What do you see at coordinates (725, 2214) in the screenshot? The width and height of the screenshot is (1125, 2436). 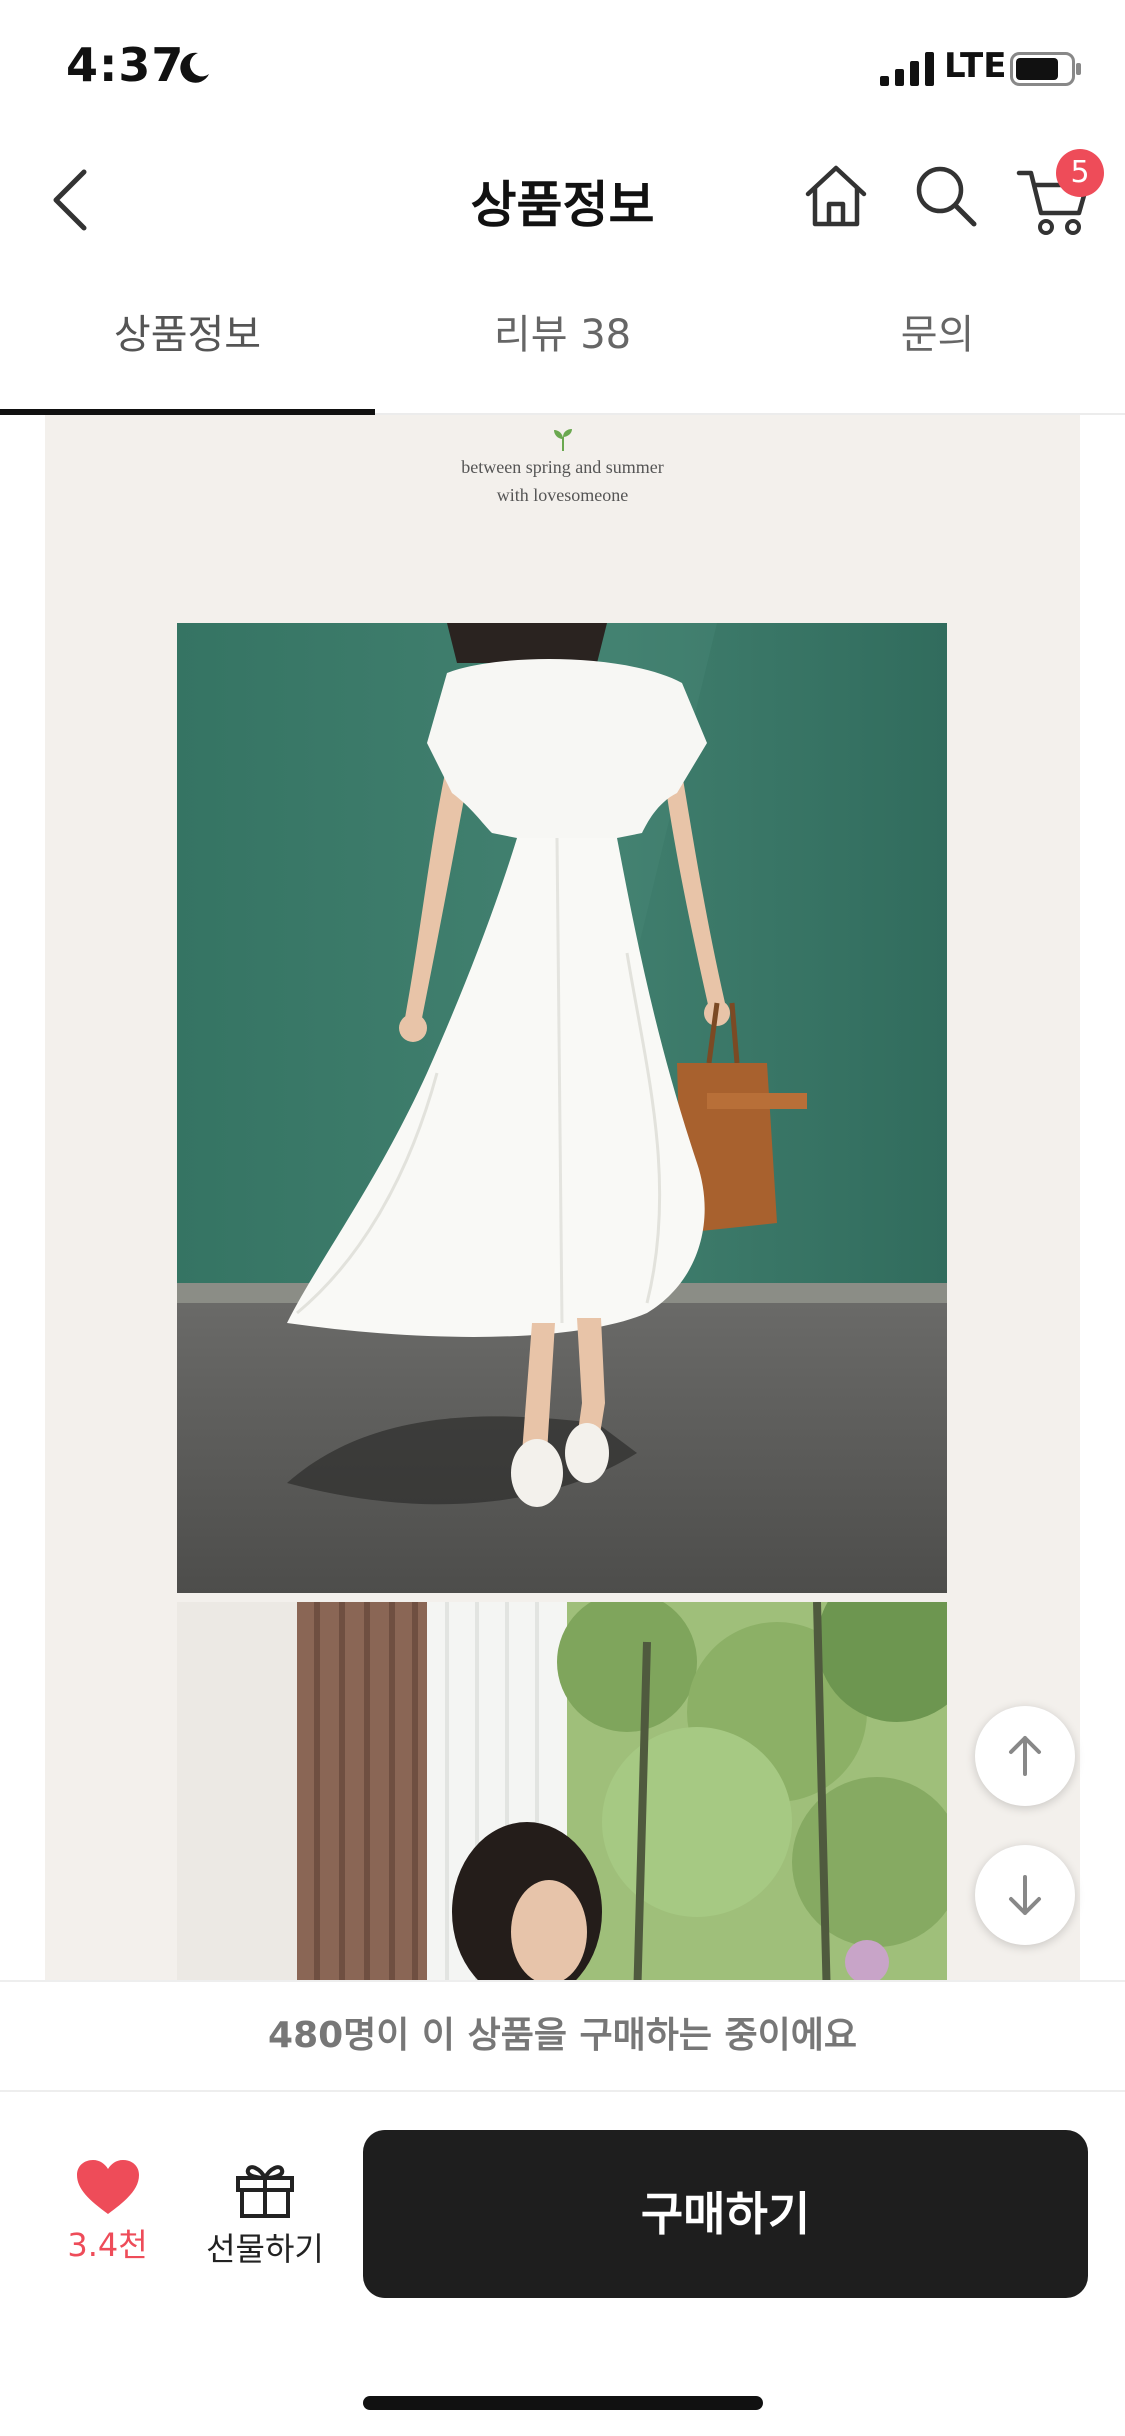 I see `buy-button: 구매하기` at bounding box center [725, 2214].